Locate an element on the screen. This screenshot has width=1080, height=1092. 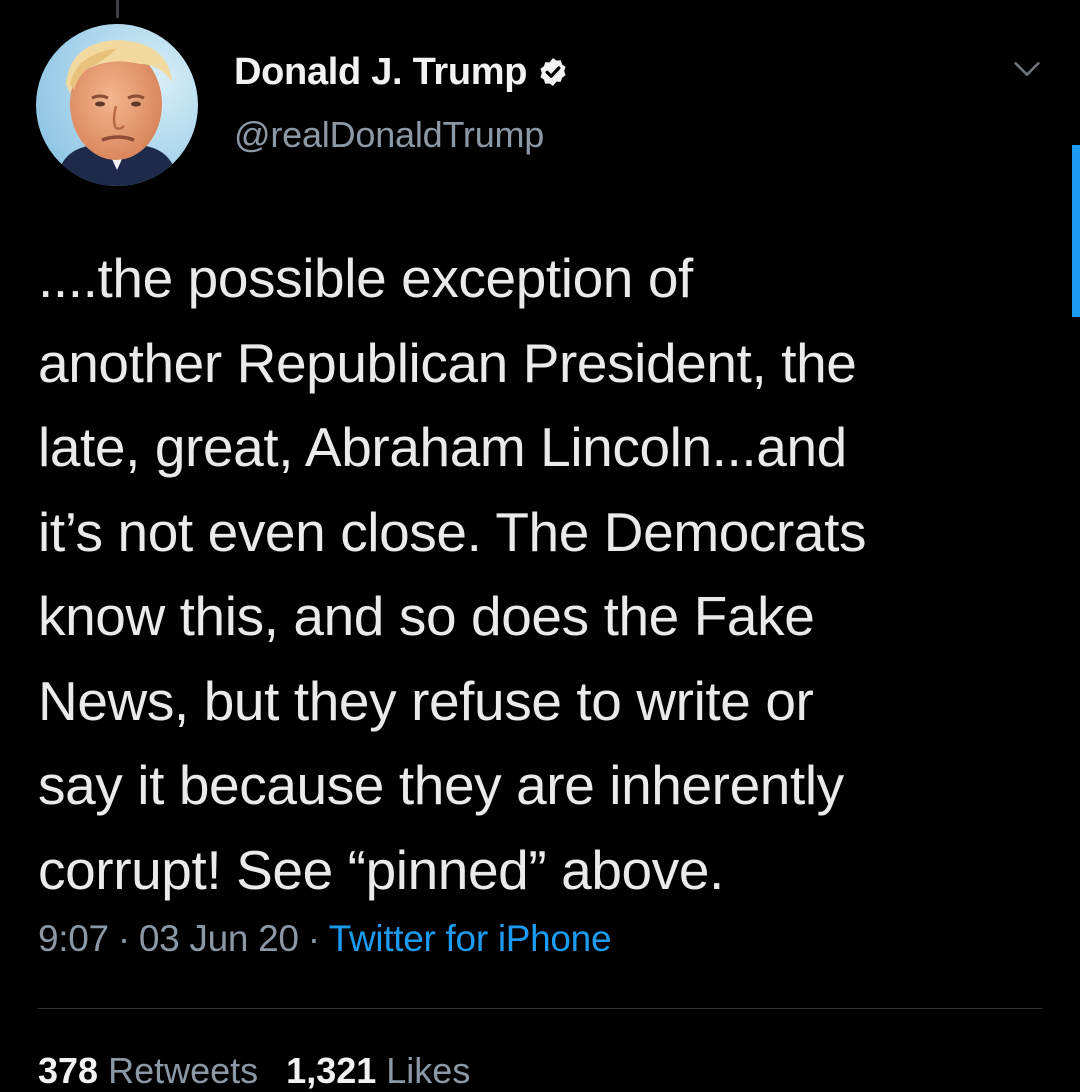
chevron-down-icon is located at coordinates (1027, 69).